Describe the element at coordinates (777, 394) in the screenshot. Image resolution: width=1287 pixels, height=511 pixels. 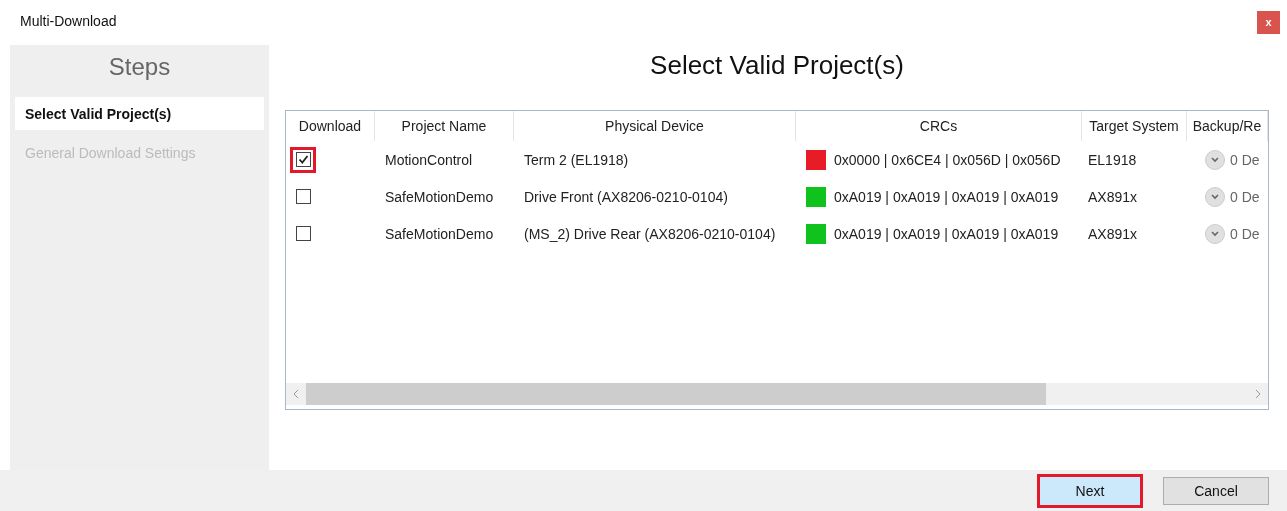
I see `horizontal-scrollbar` at that location.